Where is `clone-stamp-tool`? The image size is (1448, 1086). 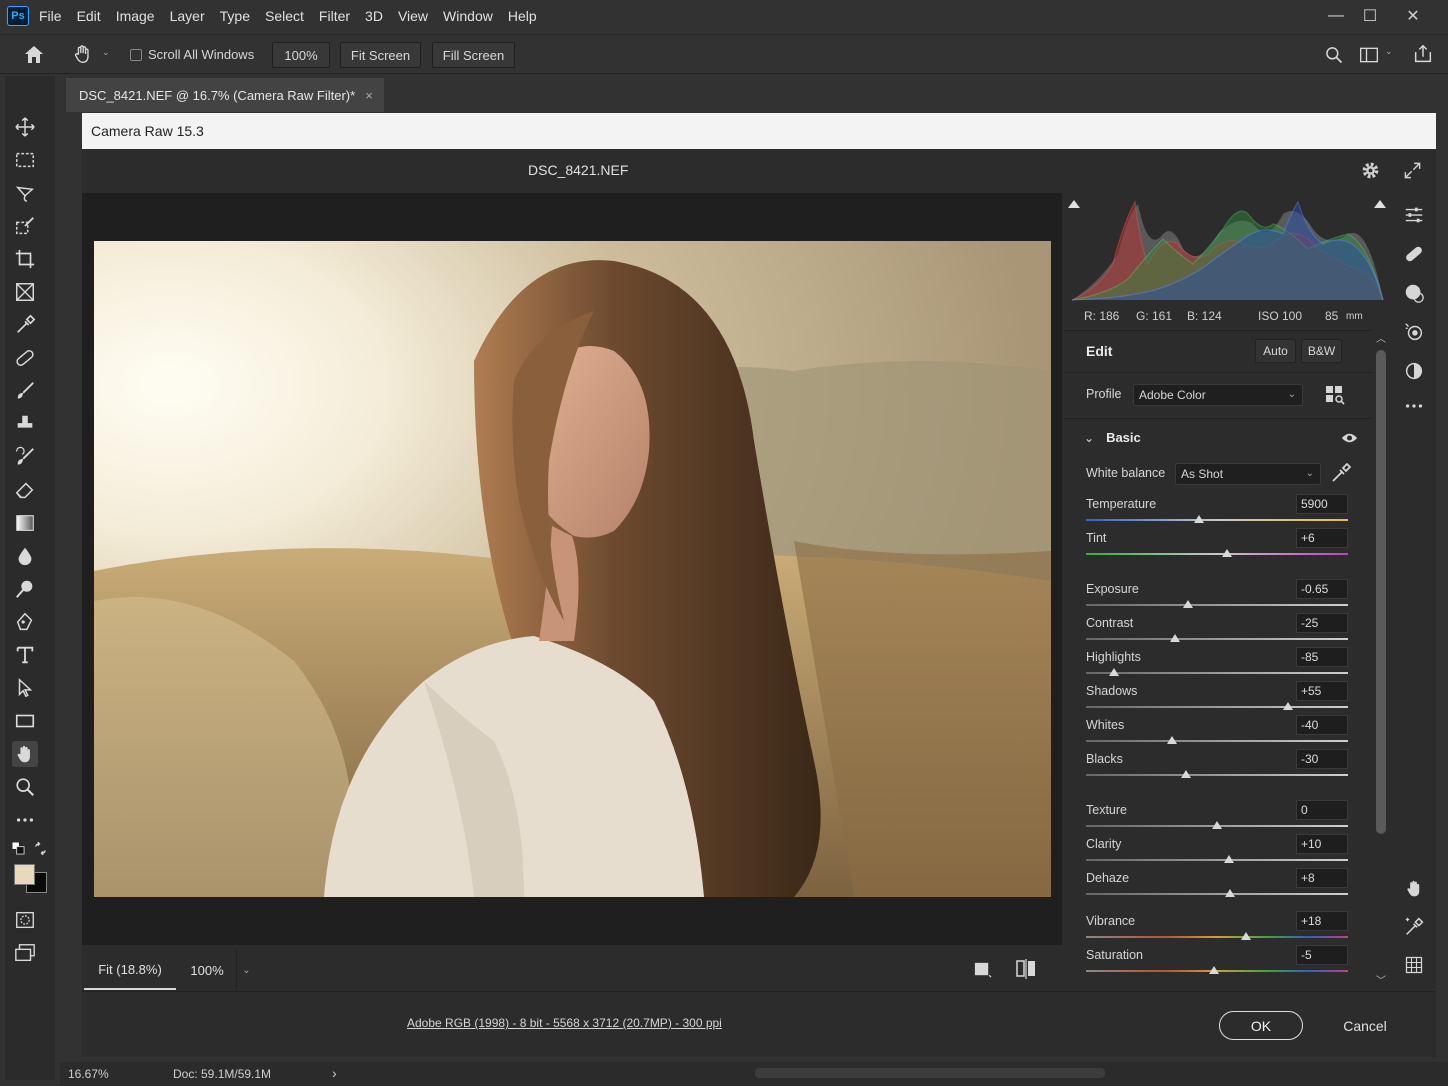
clone-stamp-tool is located at coordinates (25, 424).